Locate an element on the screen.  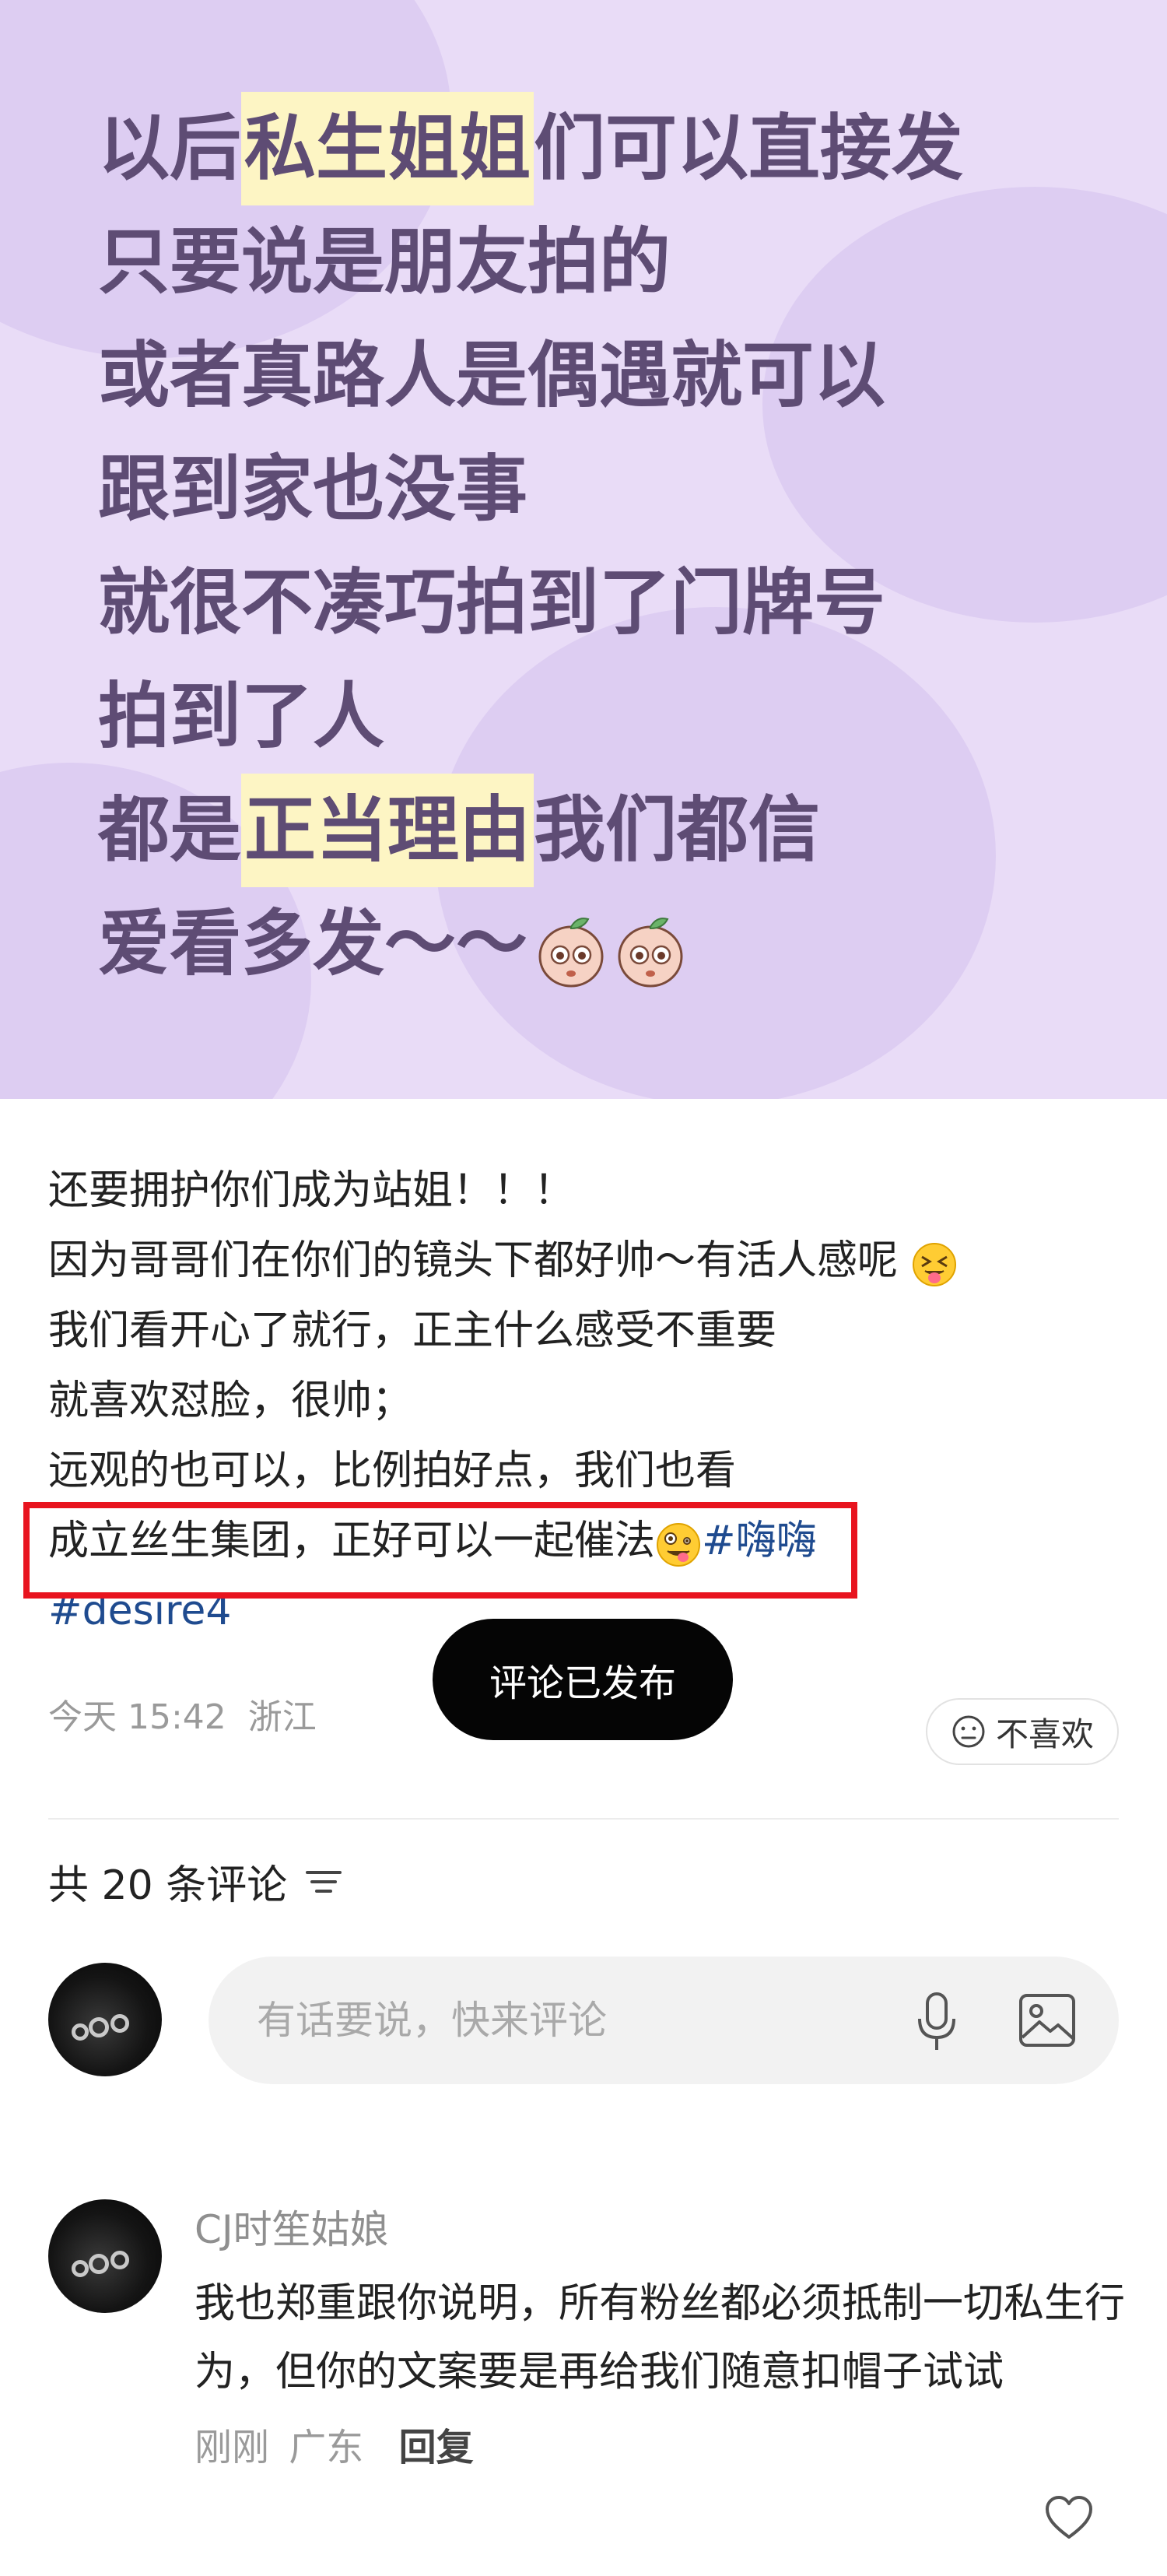
dislike-button: 不喜欢 is located at coordinates (1022, 1732).